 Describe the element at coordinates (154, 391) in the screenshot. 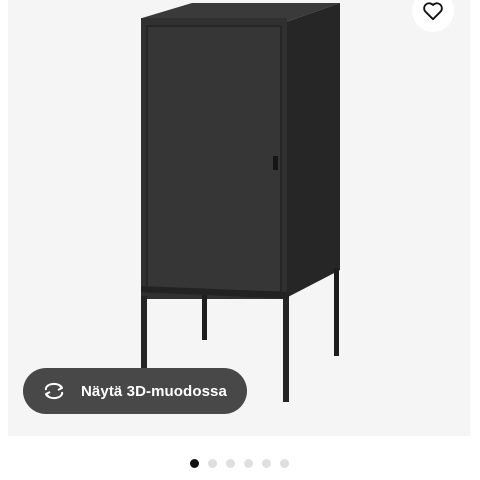

I see `view-3d-label: Näytä 3D-muodossa` at that location.